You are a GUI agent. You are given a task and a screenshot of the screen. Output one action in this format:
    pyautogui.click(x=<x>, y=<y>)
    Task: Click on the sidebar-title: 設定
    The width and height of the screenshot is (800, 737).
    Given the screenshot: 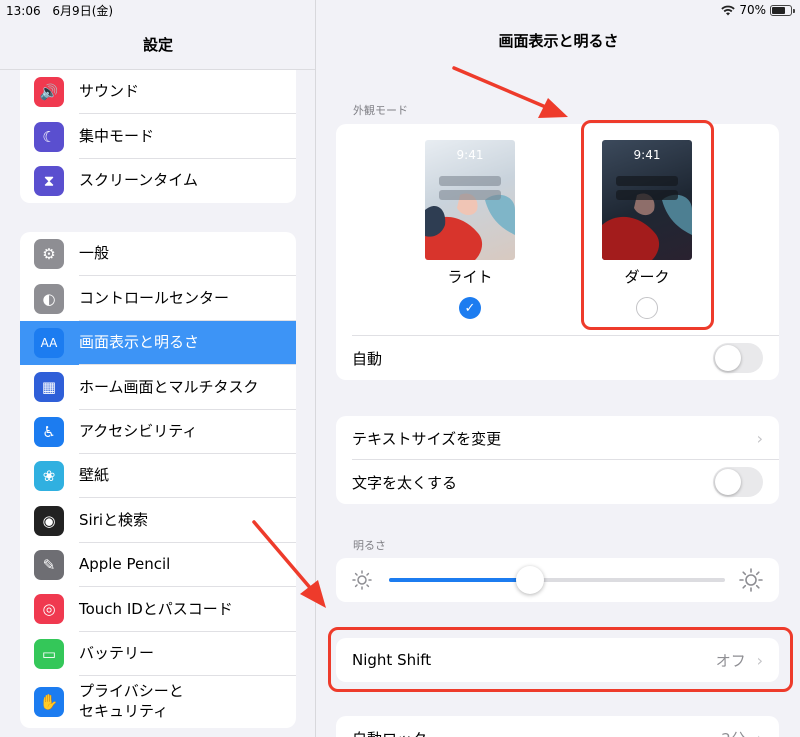 What is the action you would take?
    pyautogui.click(x=157, y=45)
    